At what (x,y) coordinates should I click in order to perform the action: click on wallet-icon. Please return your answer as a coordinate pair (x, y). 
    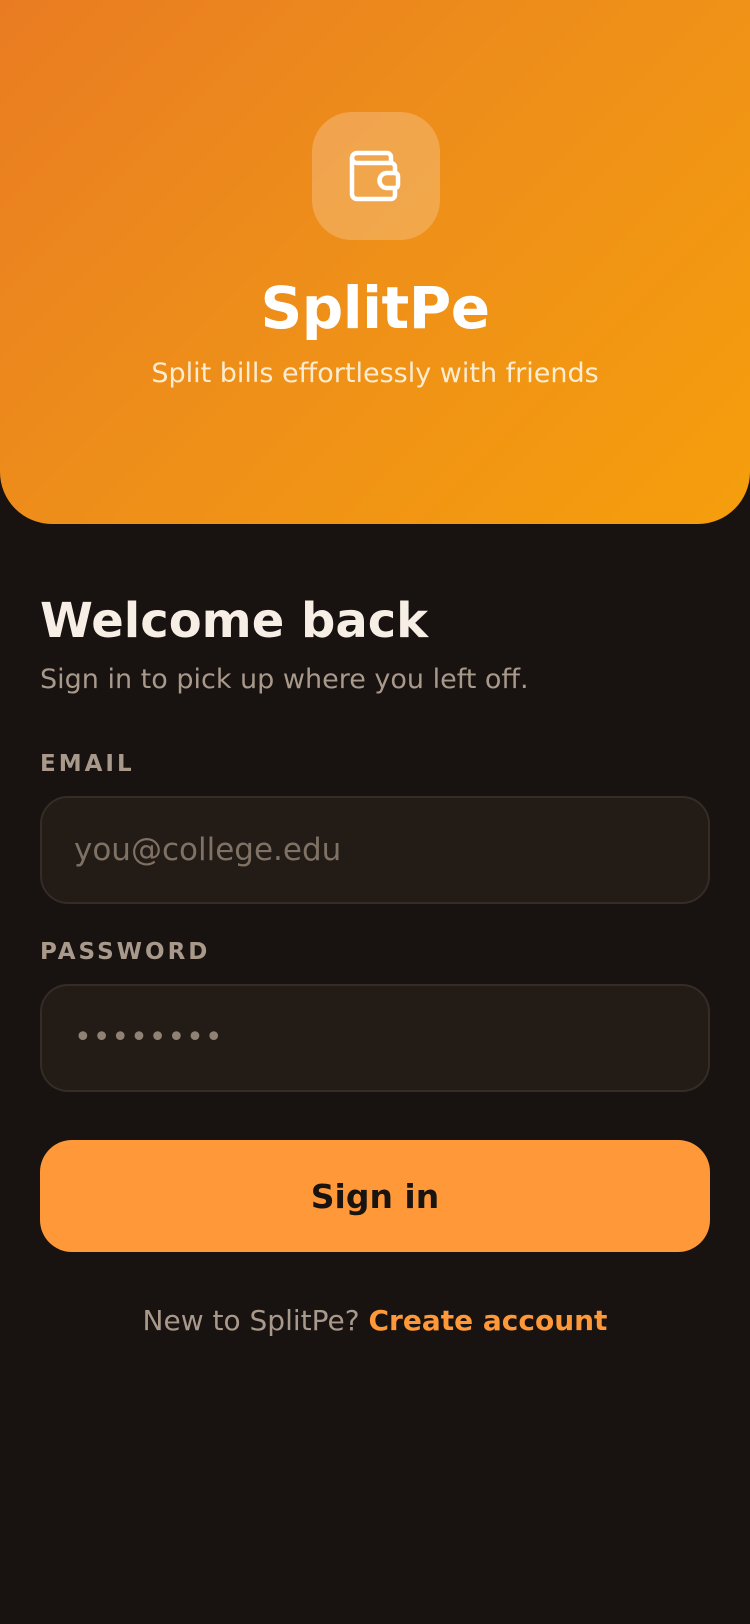
    Looking at the image, I should click on (375, 176).